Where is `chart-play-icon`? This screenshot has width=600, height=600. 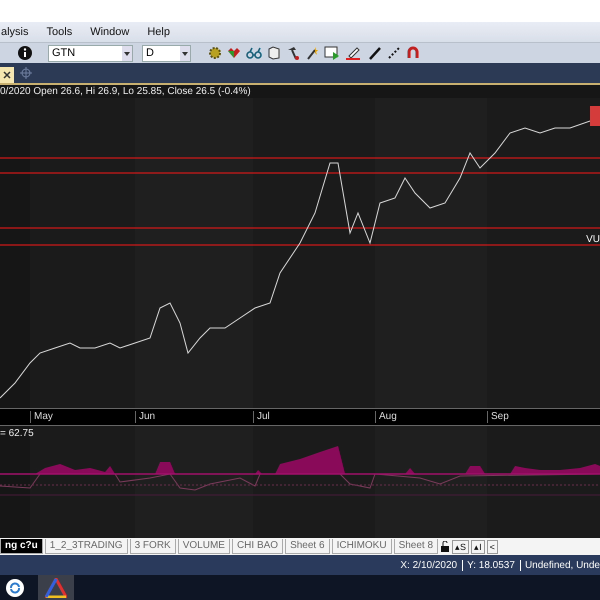 chart-play-icon is located at coordinates (332, 53).